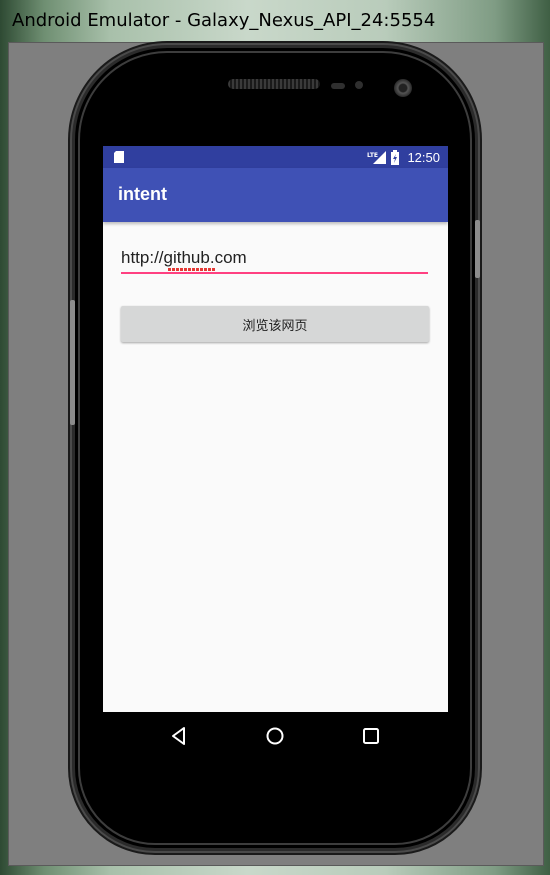  Describe the element at coordinates (423, 157) in the screenshot. I see `status-time: 12:50` at that location.